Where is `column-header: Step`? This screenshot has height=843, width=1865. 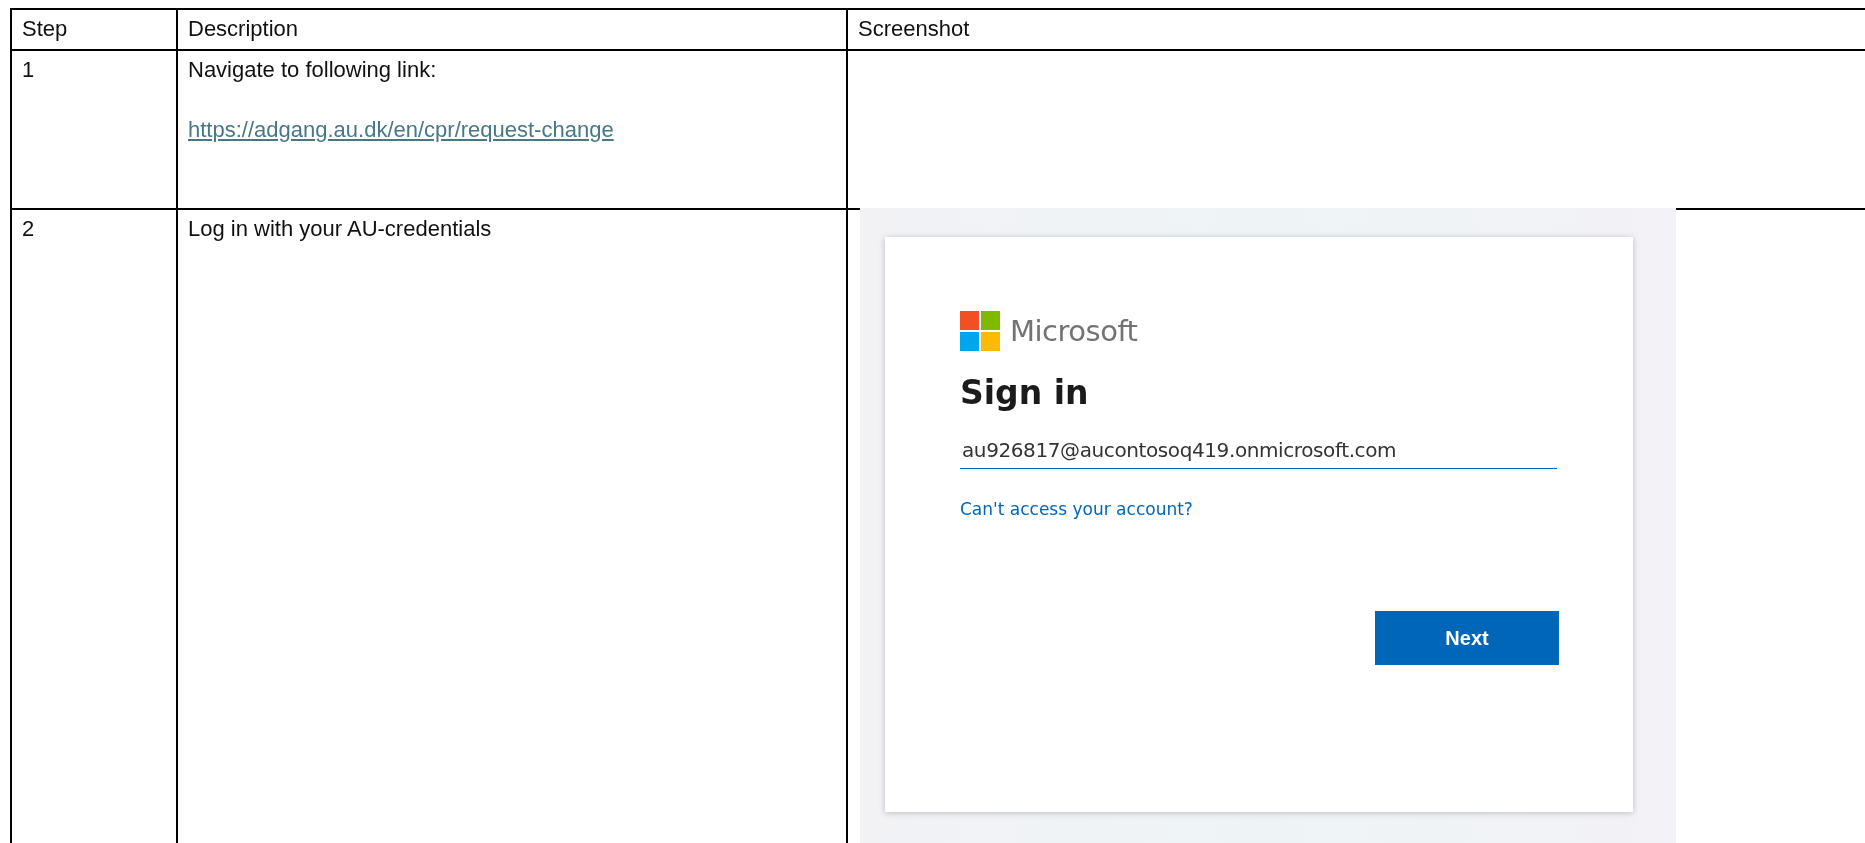 column-header: Step is located at coordinates (45, 29).